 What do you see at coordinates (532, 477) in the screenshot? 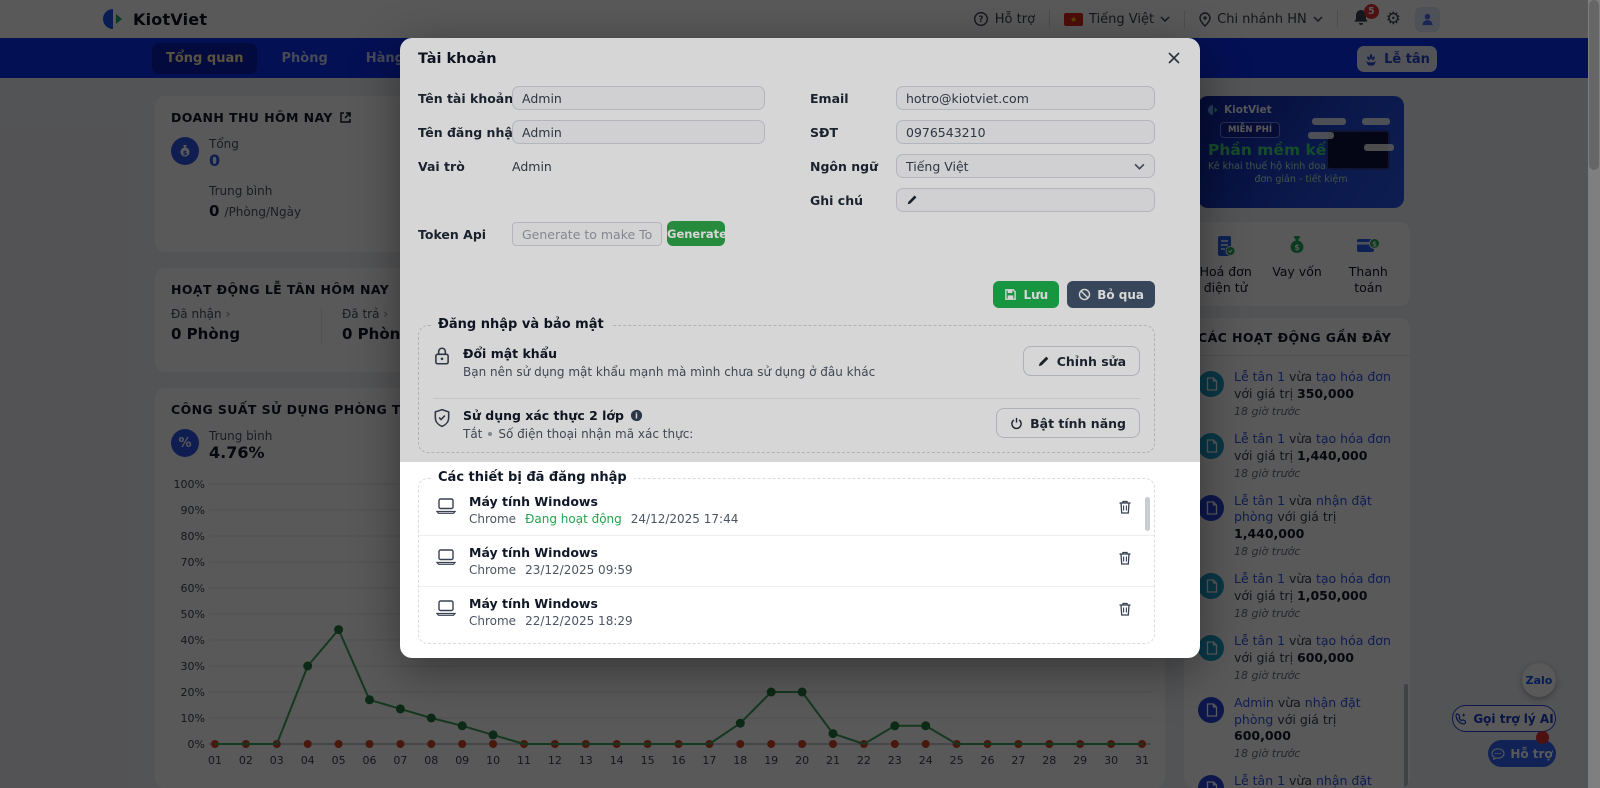
I see `devices-legend: Các thiết bị đã đăng nhập` at bounding box center [532, 477].